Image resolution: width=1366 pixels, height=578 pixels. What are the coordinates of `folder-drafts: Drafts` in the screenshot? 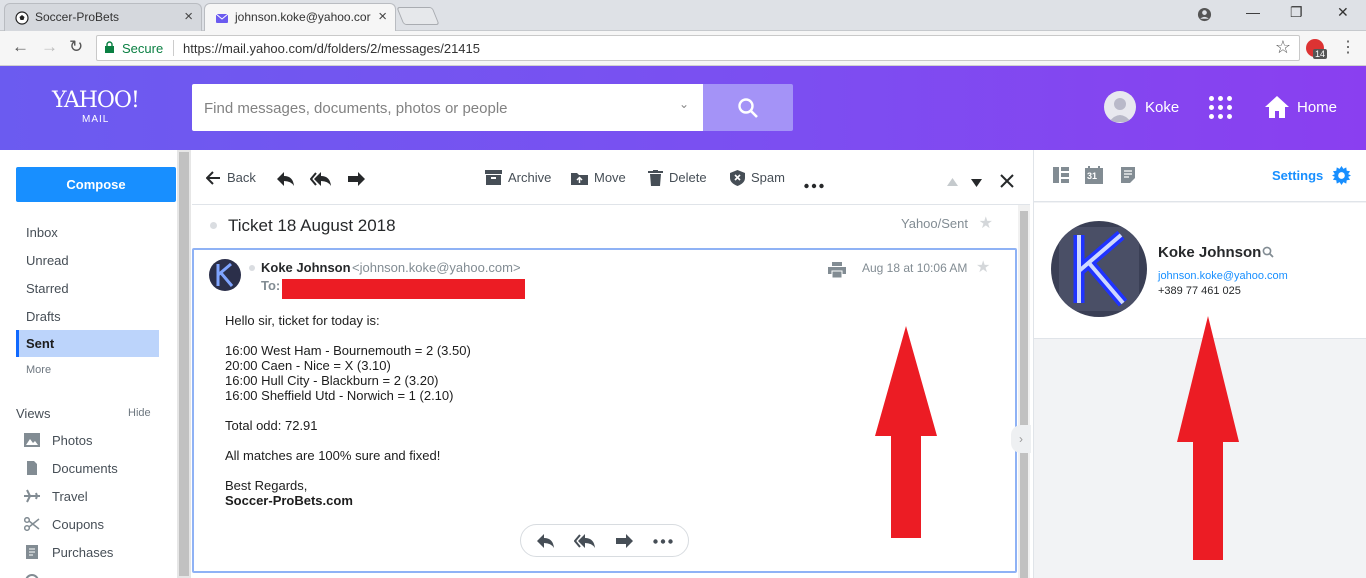 It's located at (87, 316).